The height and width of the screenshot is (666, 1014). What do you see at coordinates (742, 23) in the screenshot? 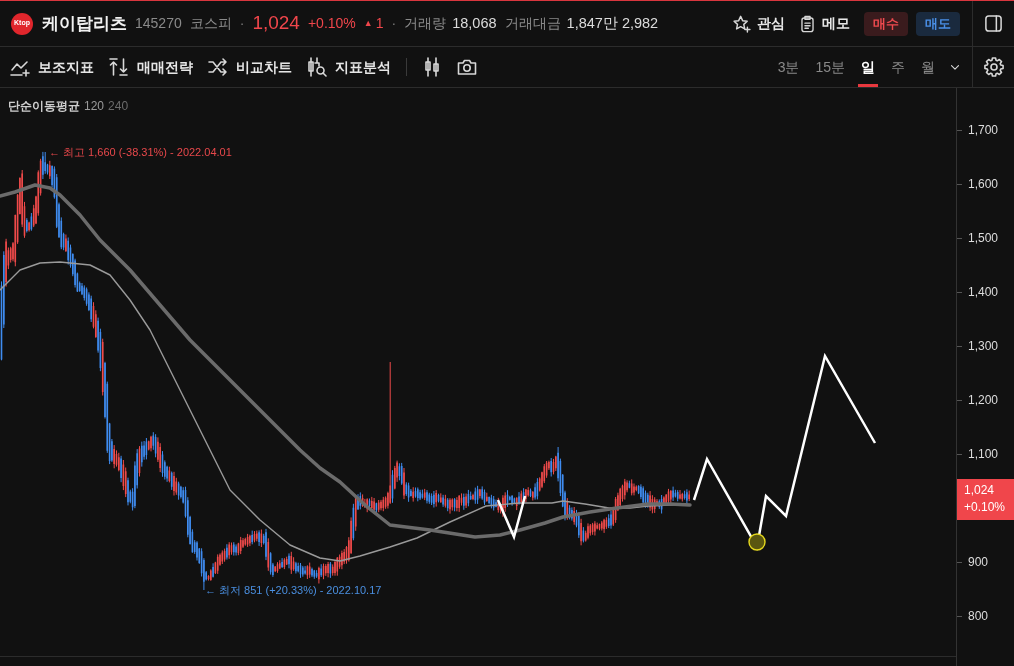
I see `star-icon` at bounding box center [742, 23].